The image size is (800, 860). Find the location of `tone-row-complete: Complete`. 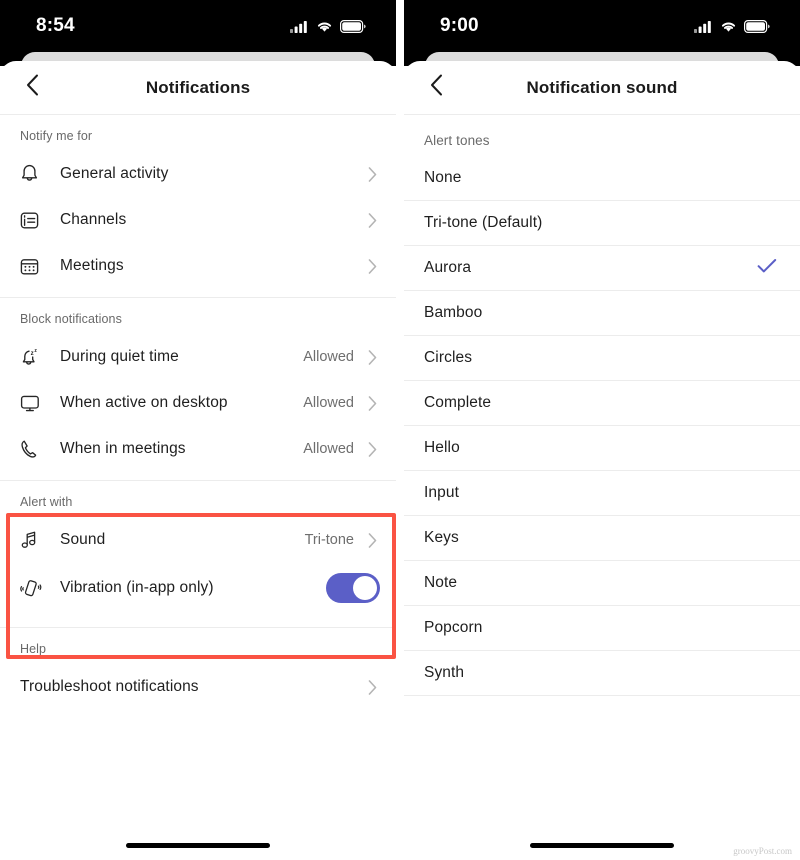

tone-row-complete: Complete is located at coordinates (602, 403).